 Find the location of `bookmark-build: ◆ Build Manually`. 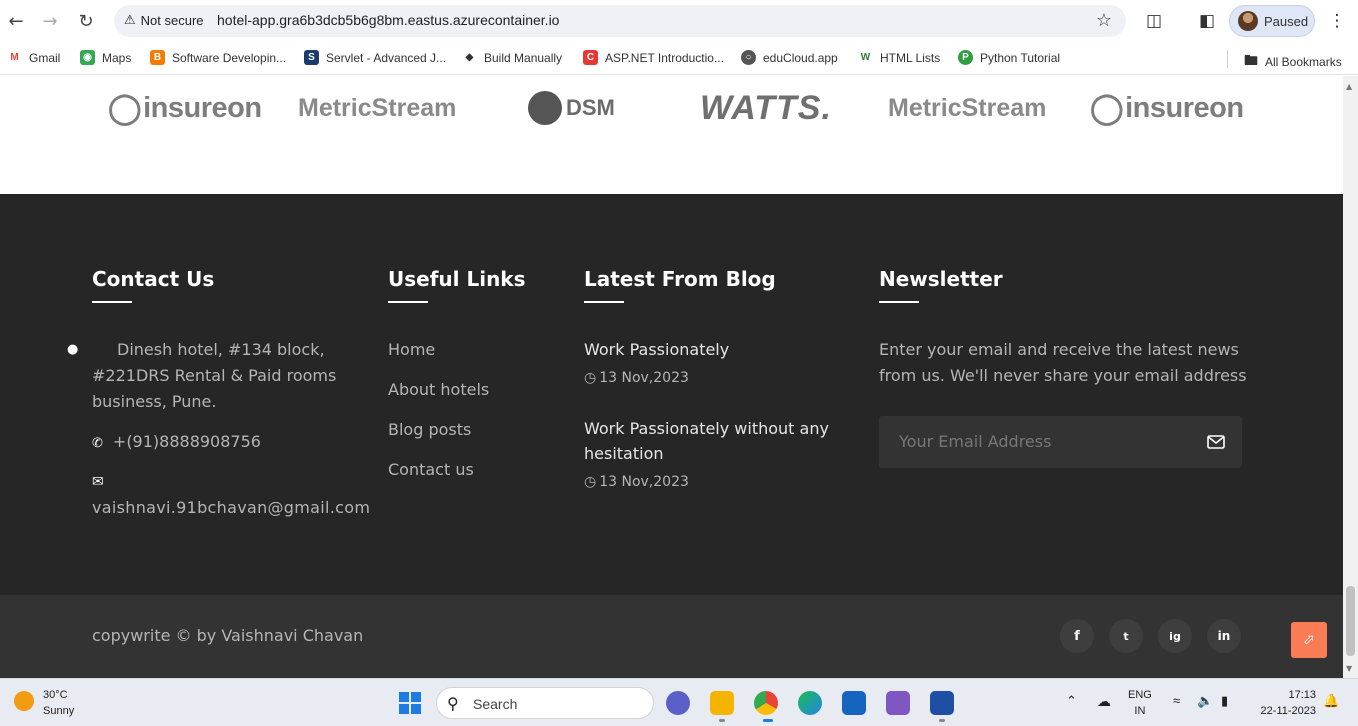

bookmark-build: ◆ Build Manually is located at coordinates (512, 57).